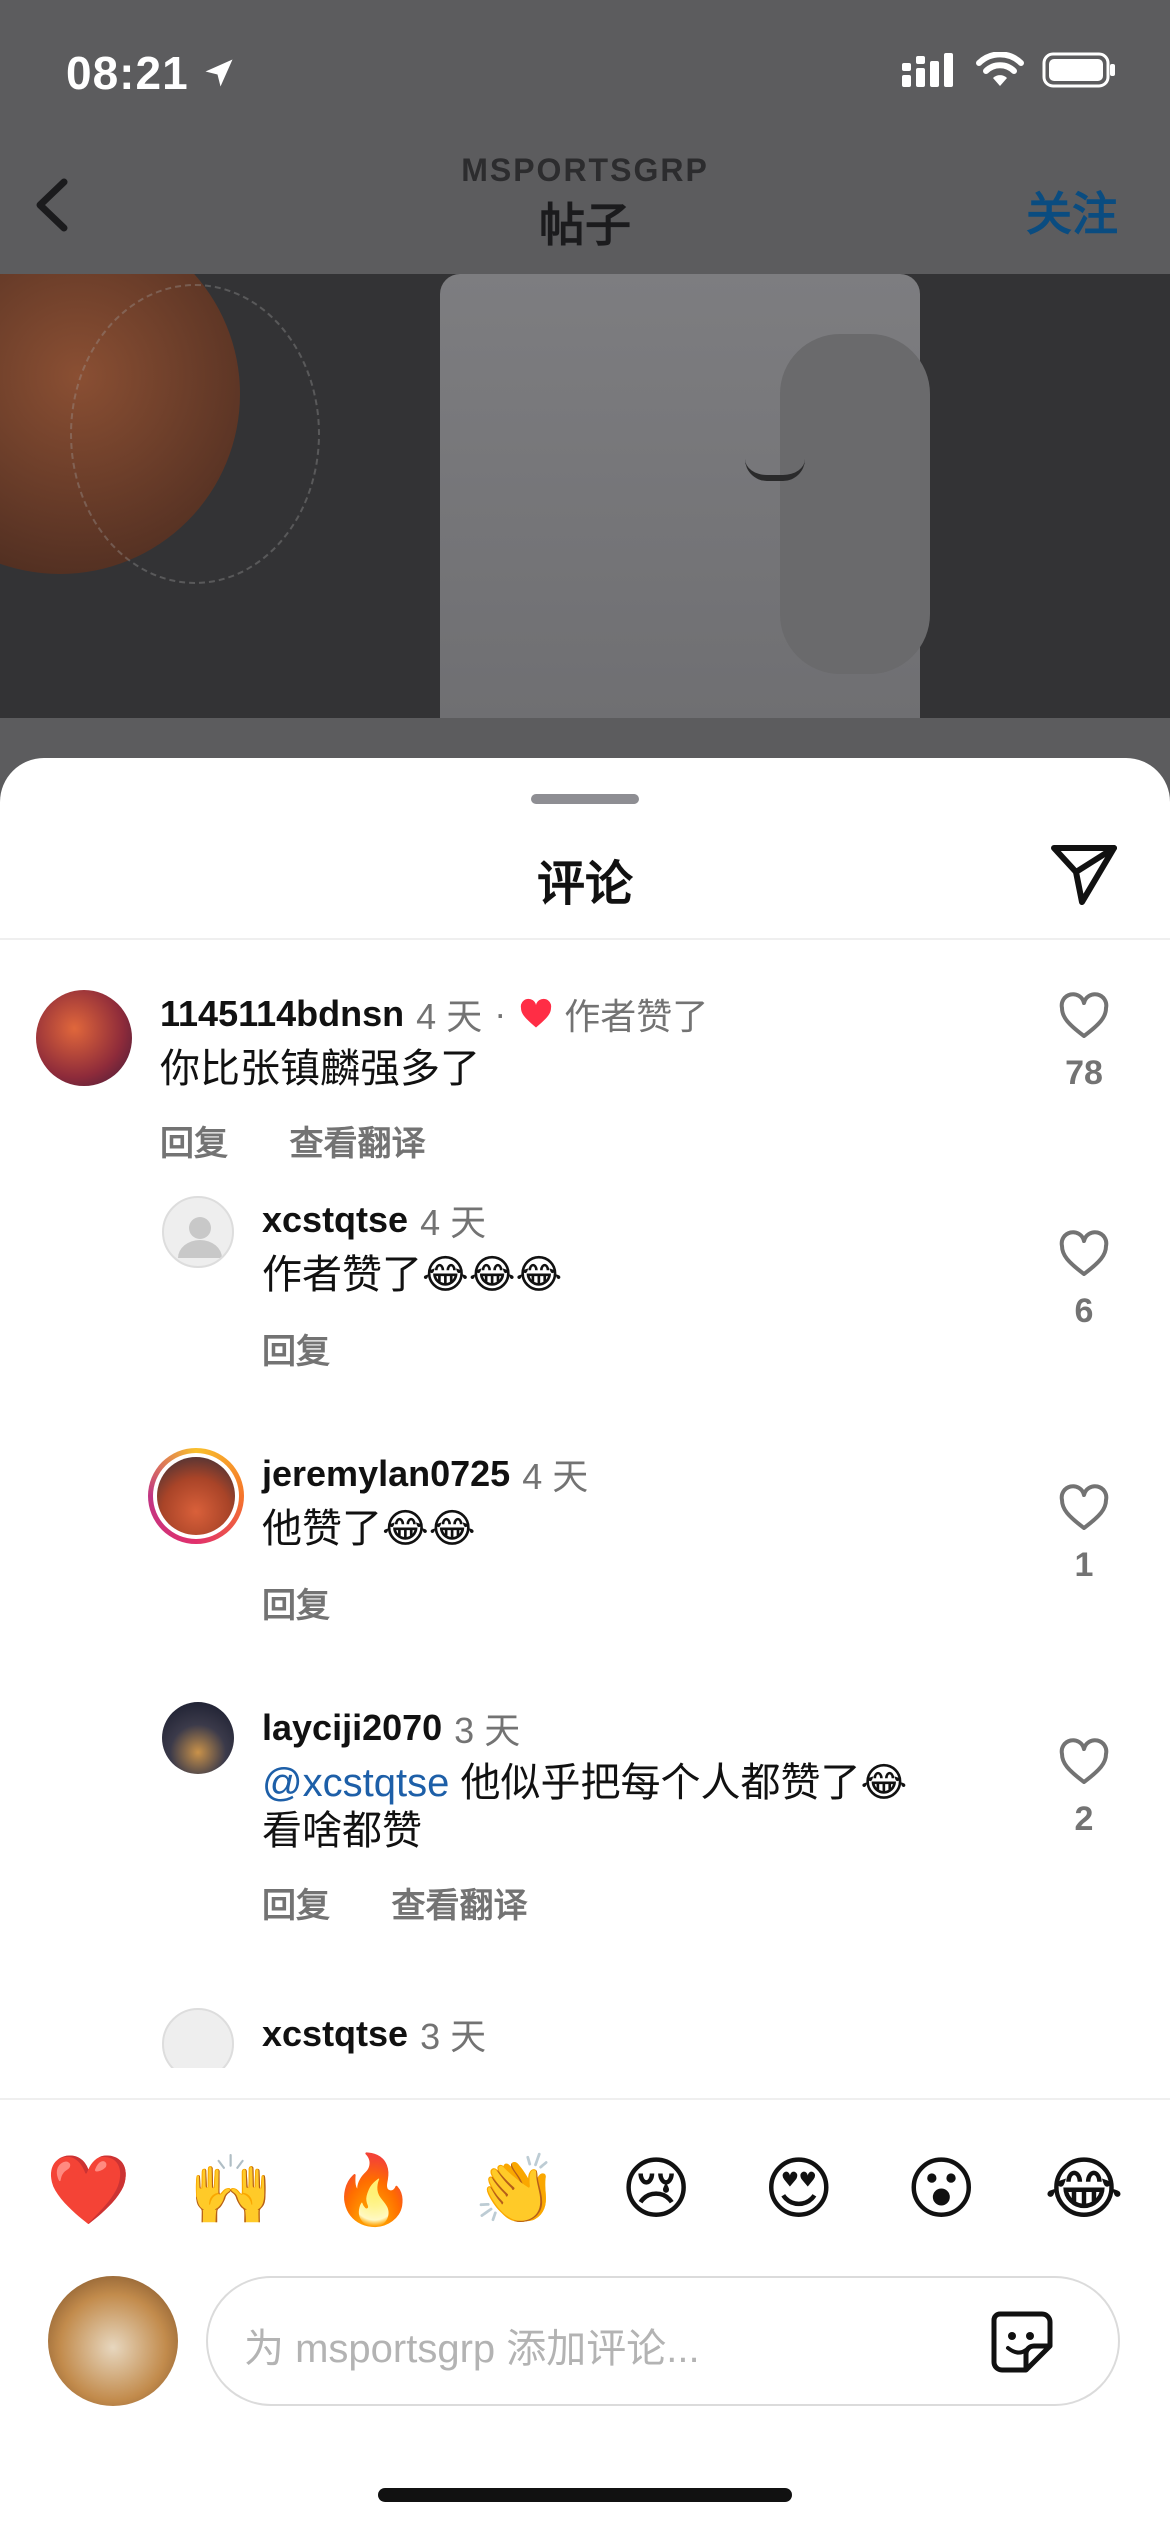 This screenshot has height=2532, width=1170. I want to click on home-indicator, so click(585, 2495).